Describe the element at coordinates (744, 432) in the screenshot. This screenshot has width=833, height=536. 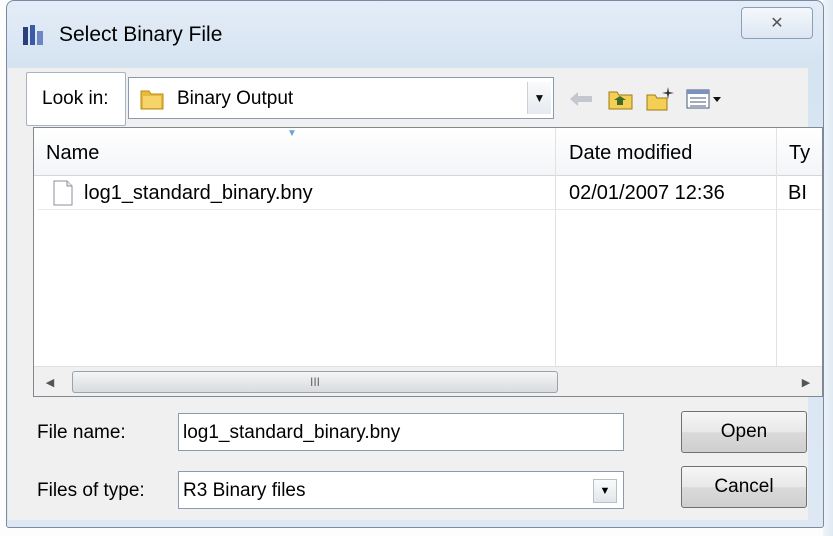
I see `open-button: Open` at that location.